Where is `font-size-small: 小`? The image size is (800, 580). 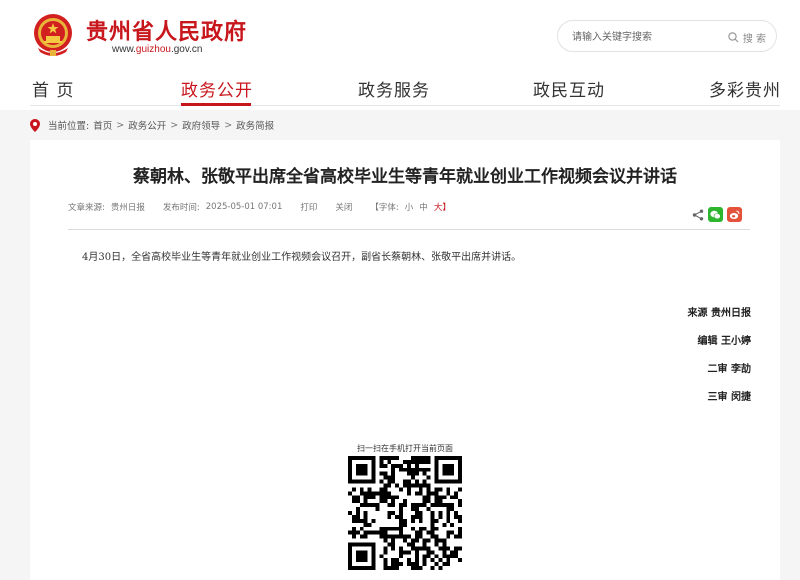 font-size-small: 小 is located at coordinates (409, 207).